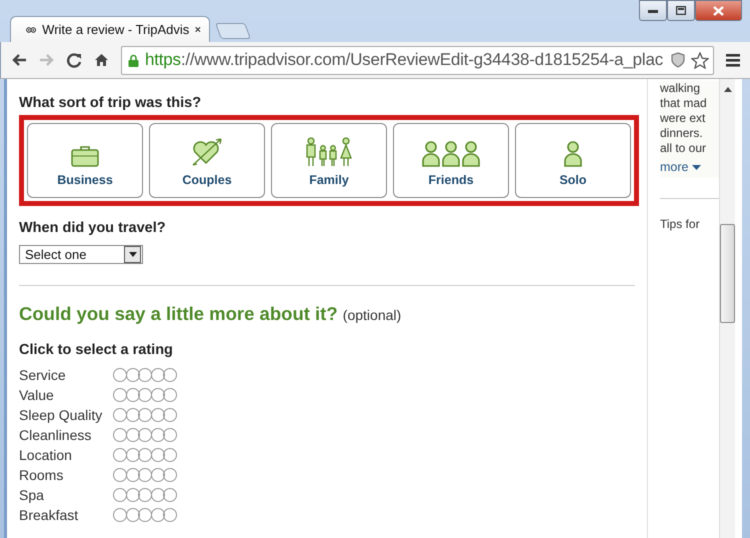 This screenshot has width=750, height=538. I want to click on shield-icon, so click(678, 60).